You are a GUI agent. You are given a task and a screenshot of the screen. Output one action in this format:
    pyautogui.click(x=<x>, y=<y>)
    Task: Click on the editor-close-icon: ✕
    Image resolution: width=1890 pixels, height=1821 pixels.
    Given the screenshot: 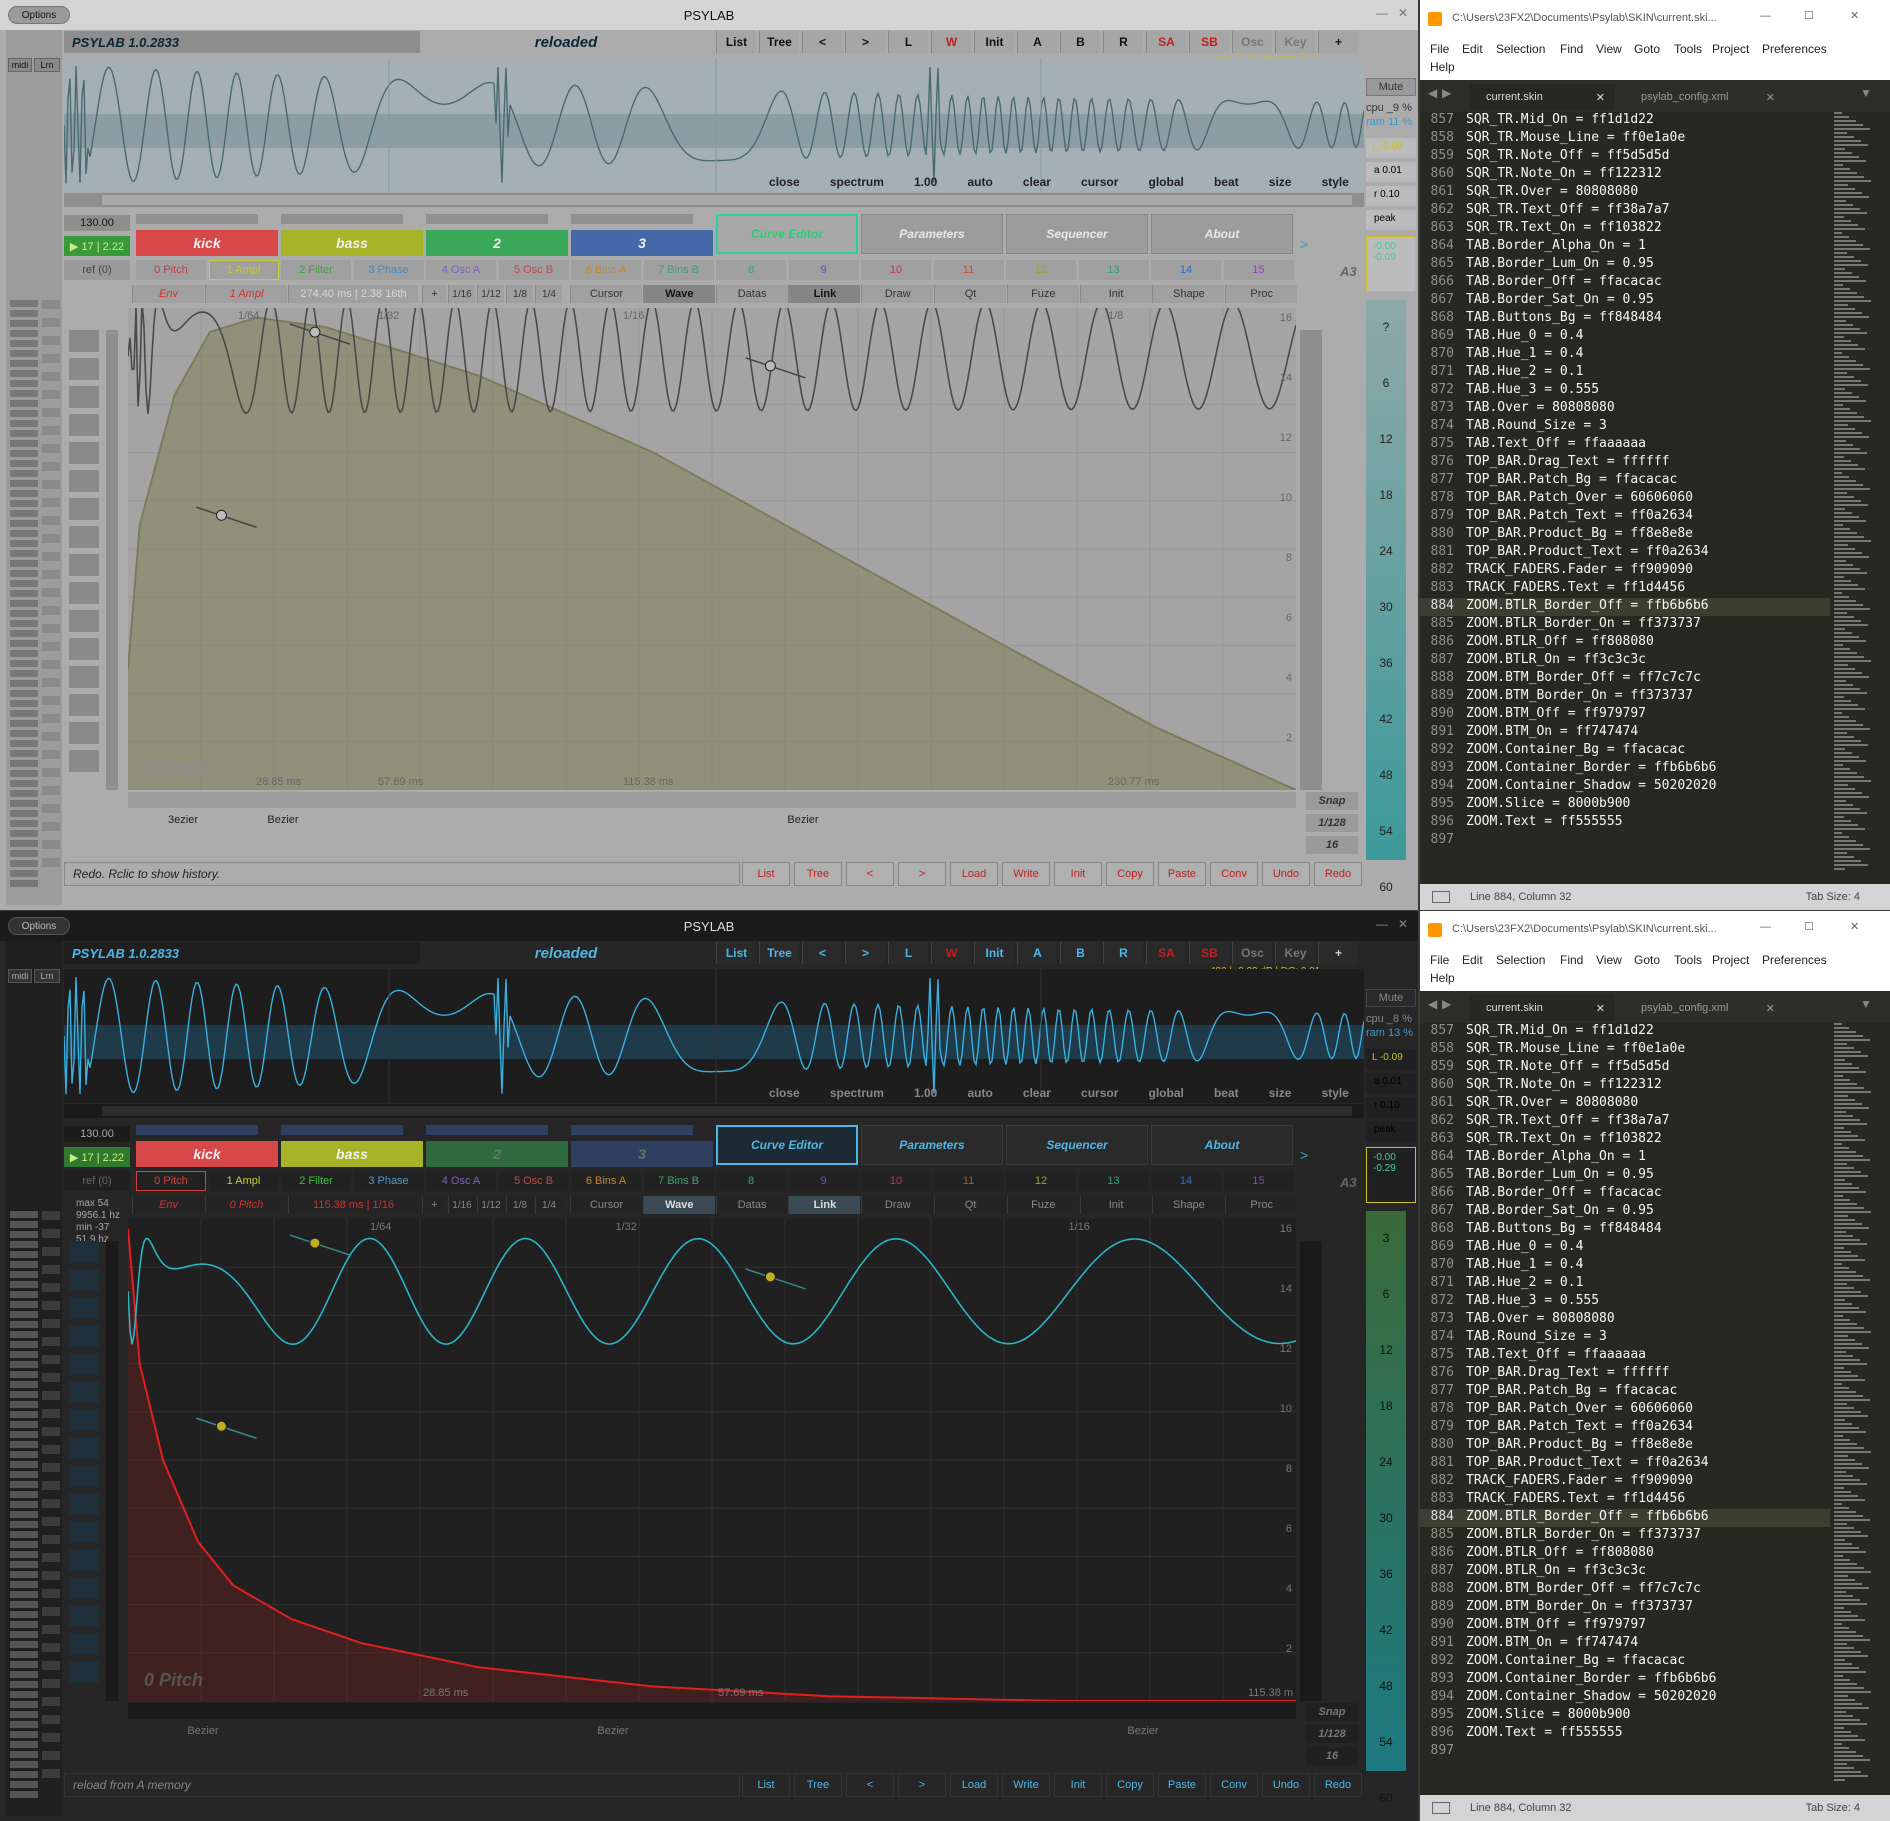 What is the action you would take?
    pyautogui.click(x=1854, y=926)
    